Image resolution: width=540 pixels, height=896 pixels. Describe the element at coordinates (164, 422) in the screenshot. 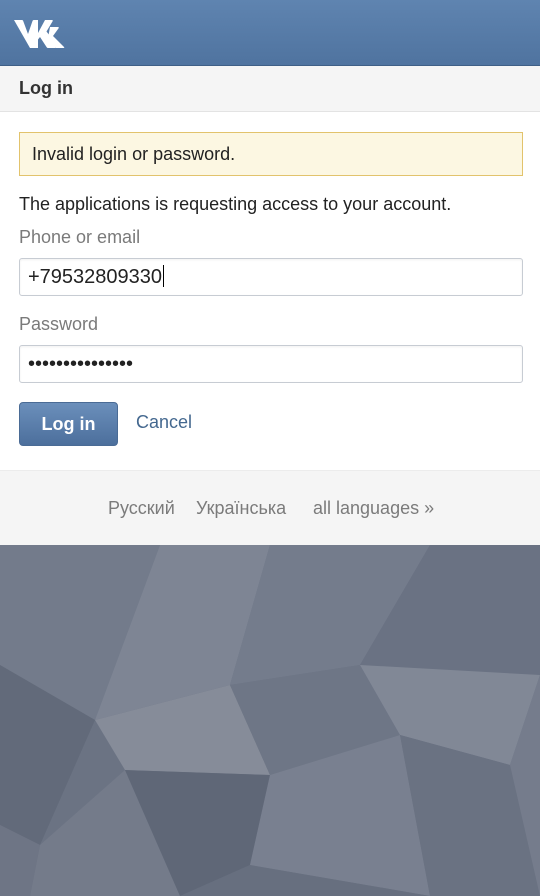

I see `cancel-link: Cancel` at that location.